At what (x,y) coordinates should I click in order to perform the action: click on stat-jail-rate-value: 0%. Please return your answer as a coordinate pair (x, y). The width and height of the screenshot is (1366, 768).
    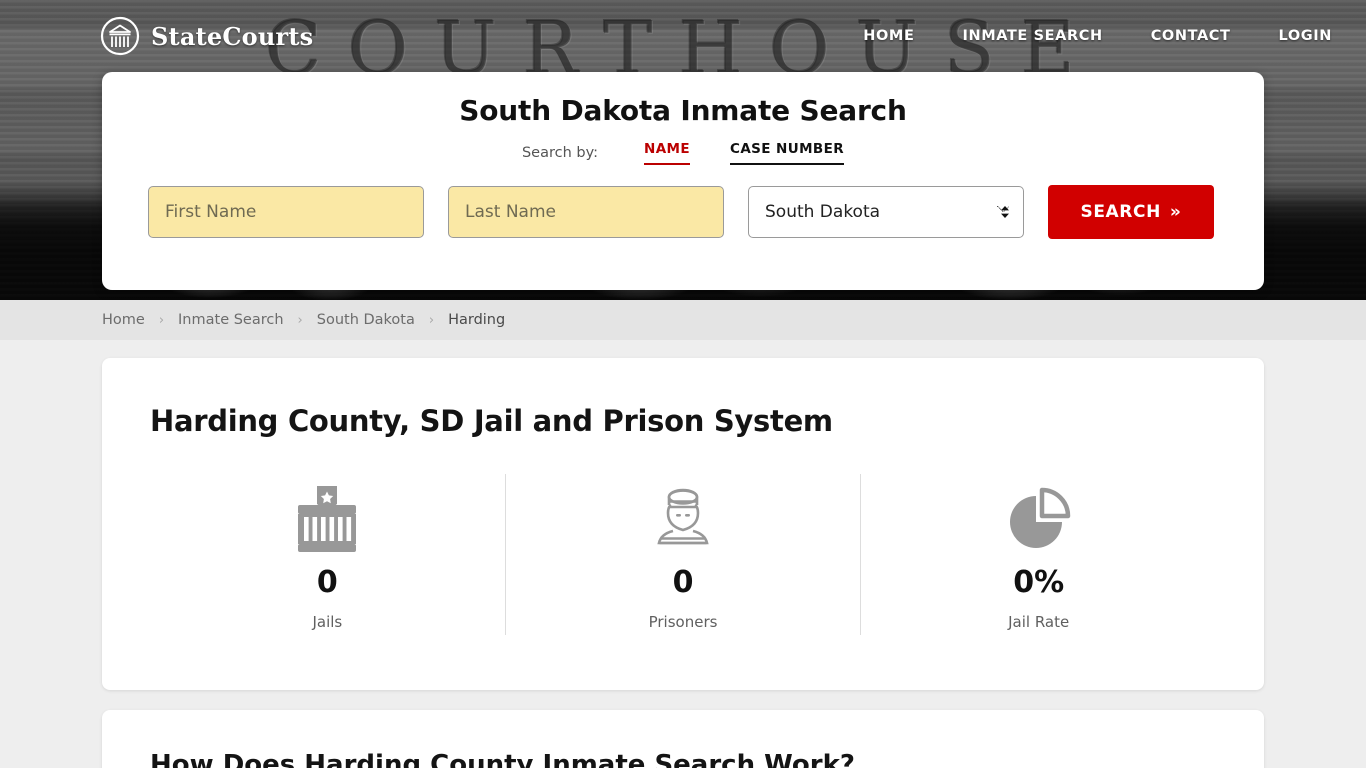
    Looking at the image, I should click on (1039, 582).